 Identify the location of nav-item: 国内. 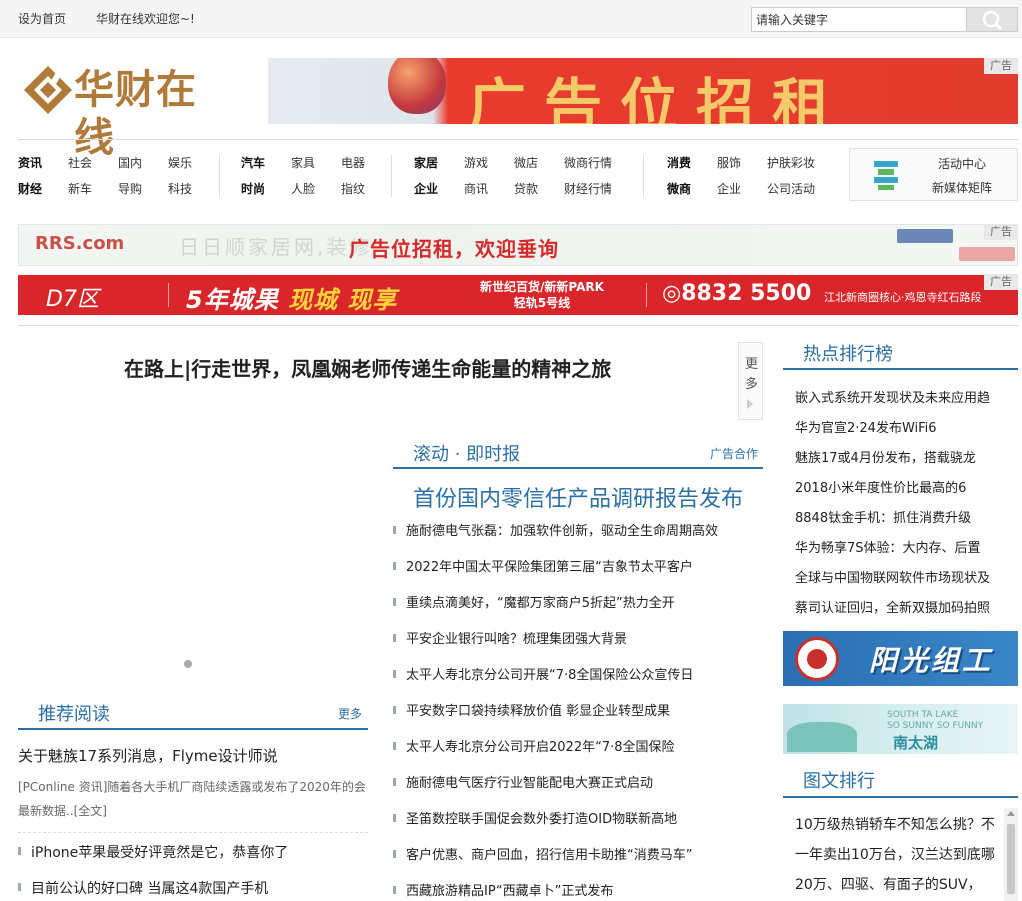
(130, 162).